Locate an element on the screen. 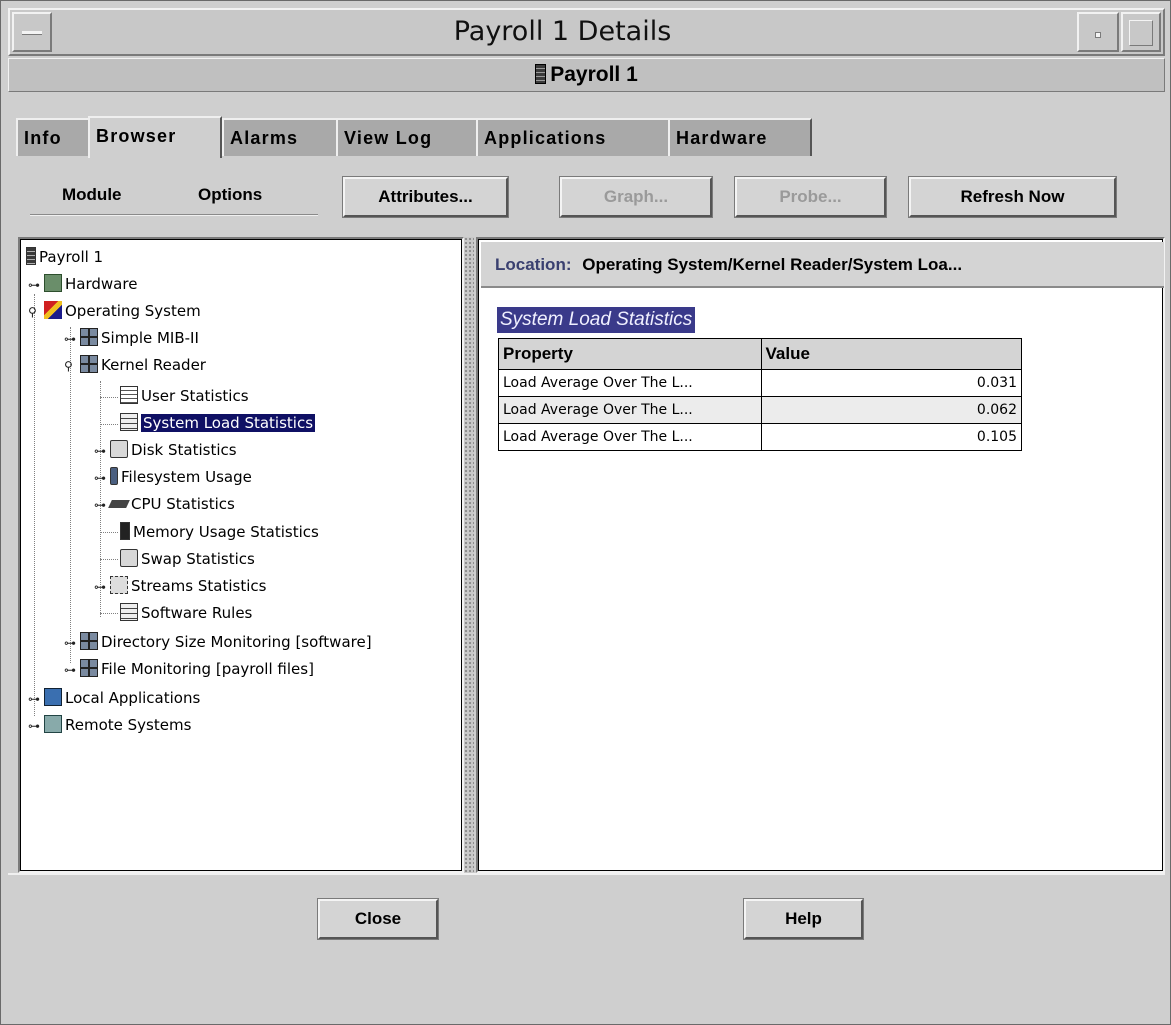 The width and height of the screenshot is (1171, 1025). tree-item-local-applications: ⊶ Local Applications is located at coordinates (114, 698).